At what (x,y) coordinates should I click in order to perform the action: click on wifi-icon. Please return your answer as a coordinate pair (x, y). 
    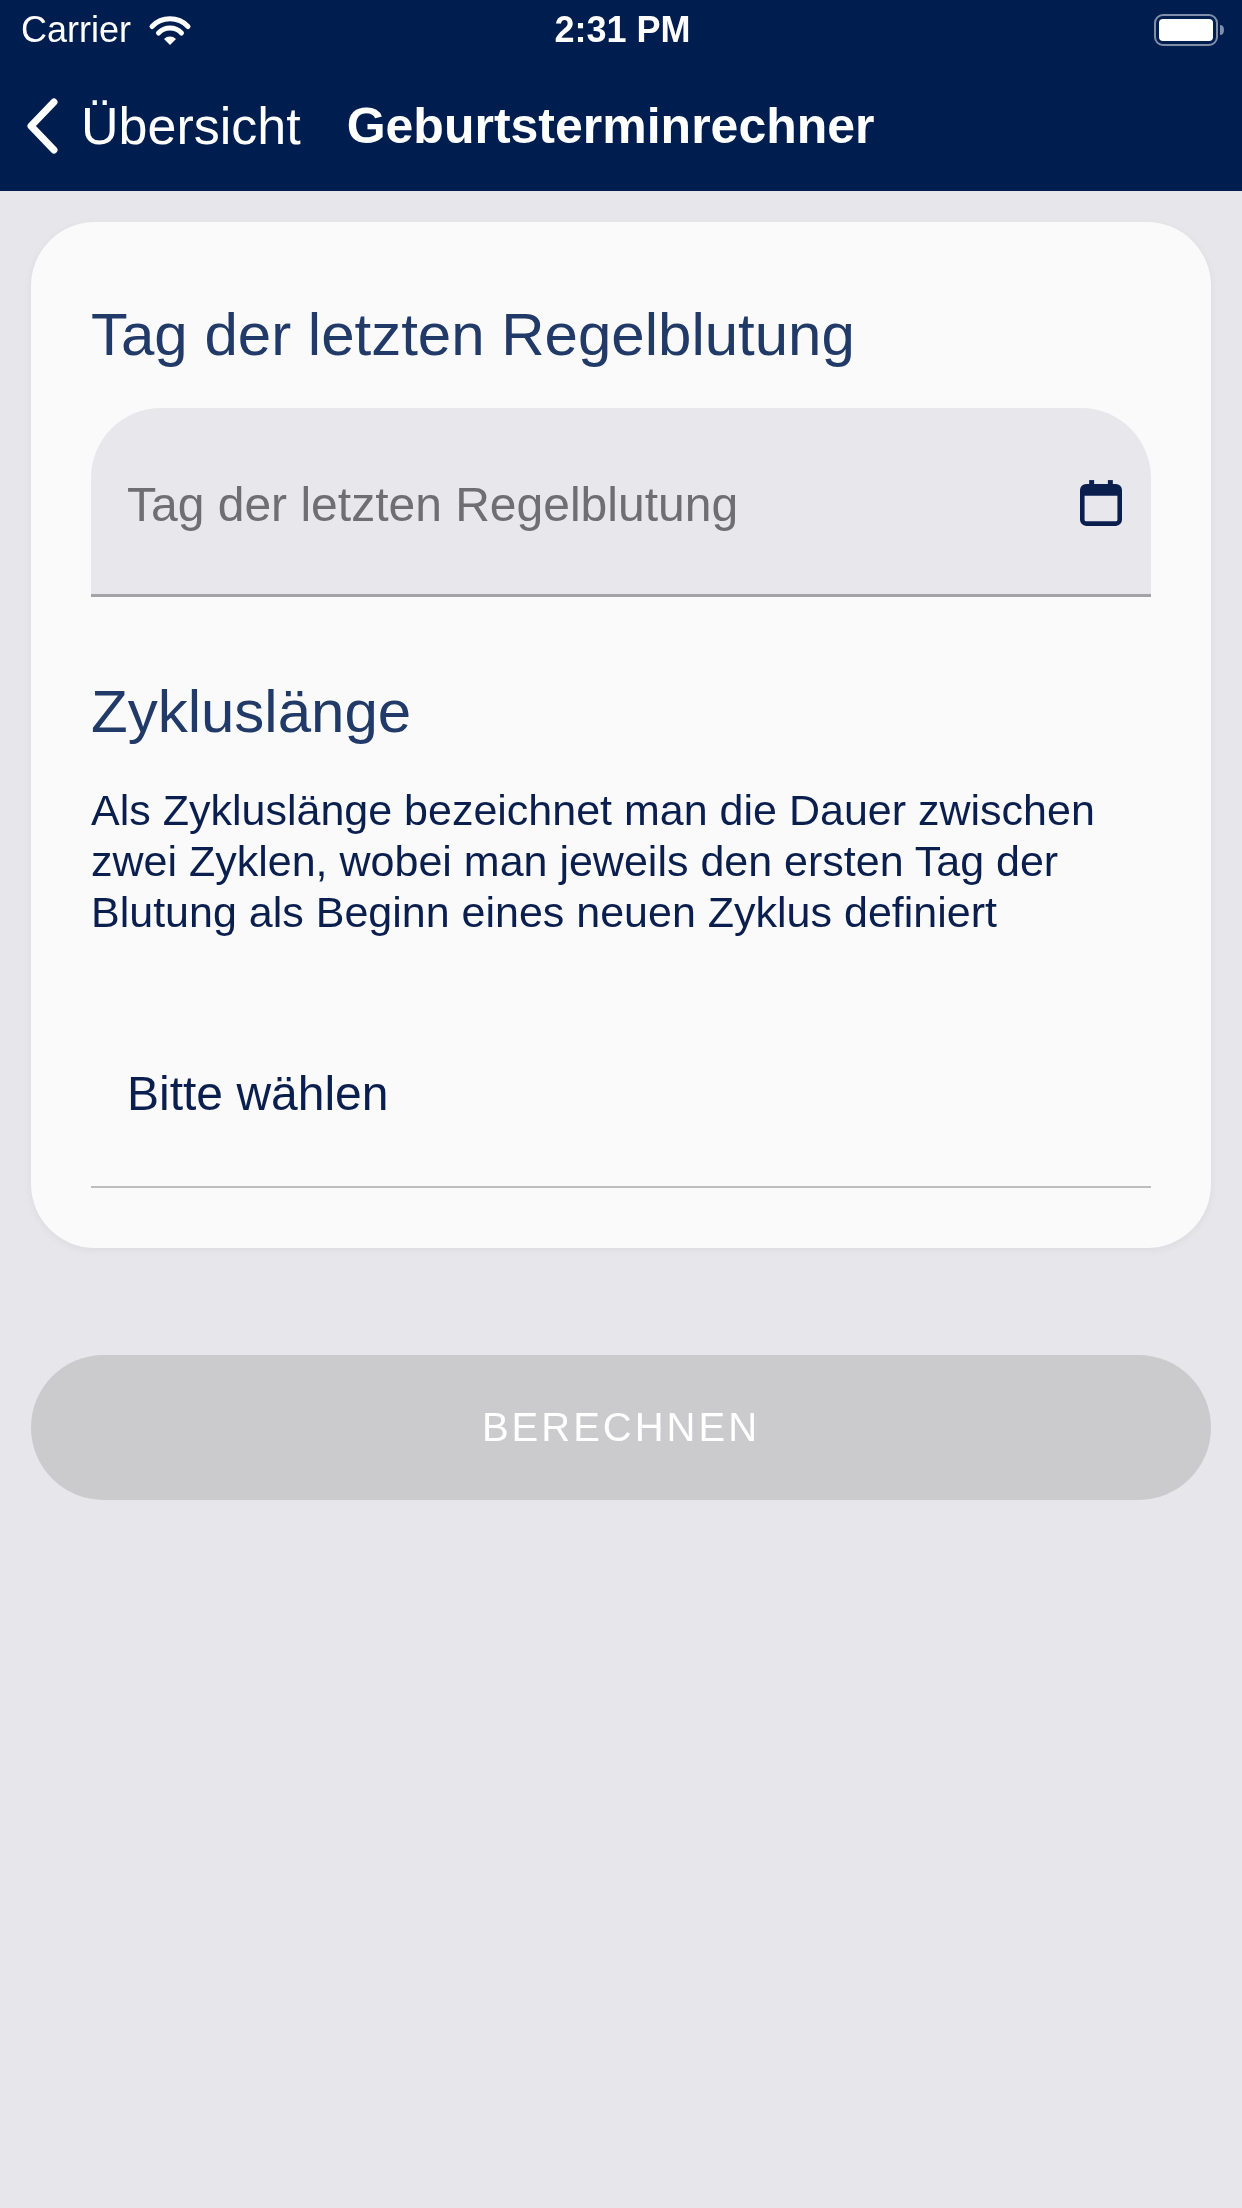
    Looking at the image, I should click on (170, 30).